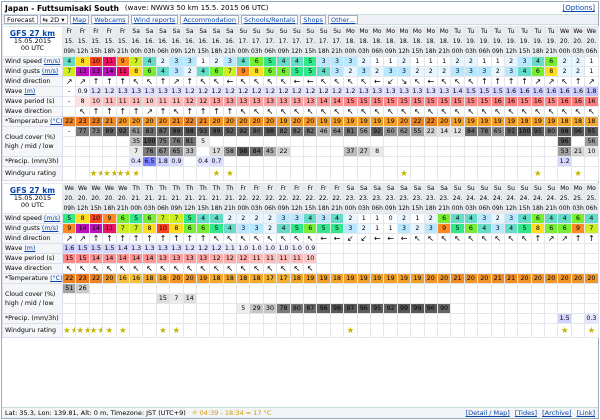  What do you see at coordinates (163, 288) in the screenshot?
I see `cloud-high-cell` at bounding box center [163, 288].